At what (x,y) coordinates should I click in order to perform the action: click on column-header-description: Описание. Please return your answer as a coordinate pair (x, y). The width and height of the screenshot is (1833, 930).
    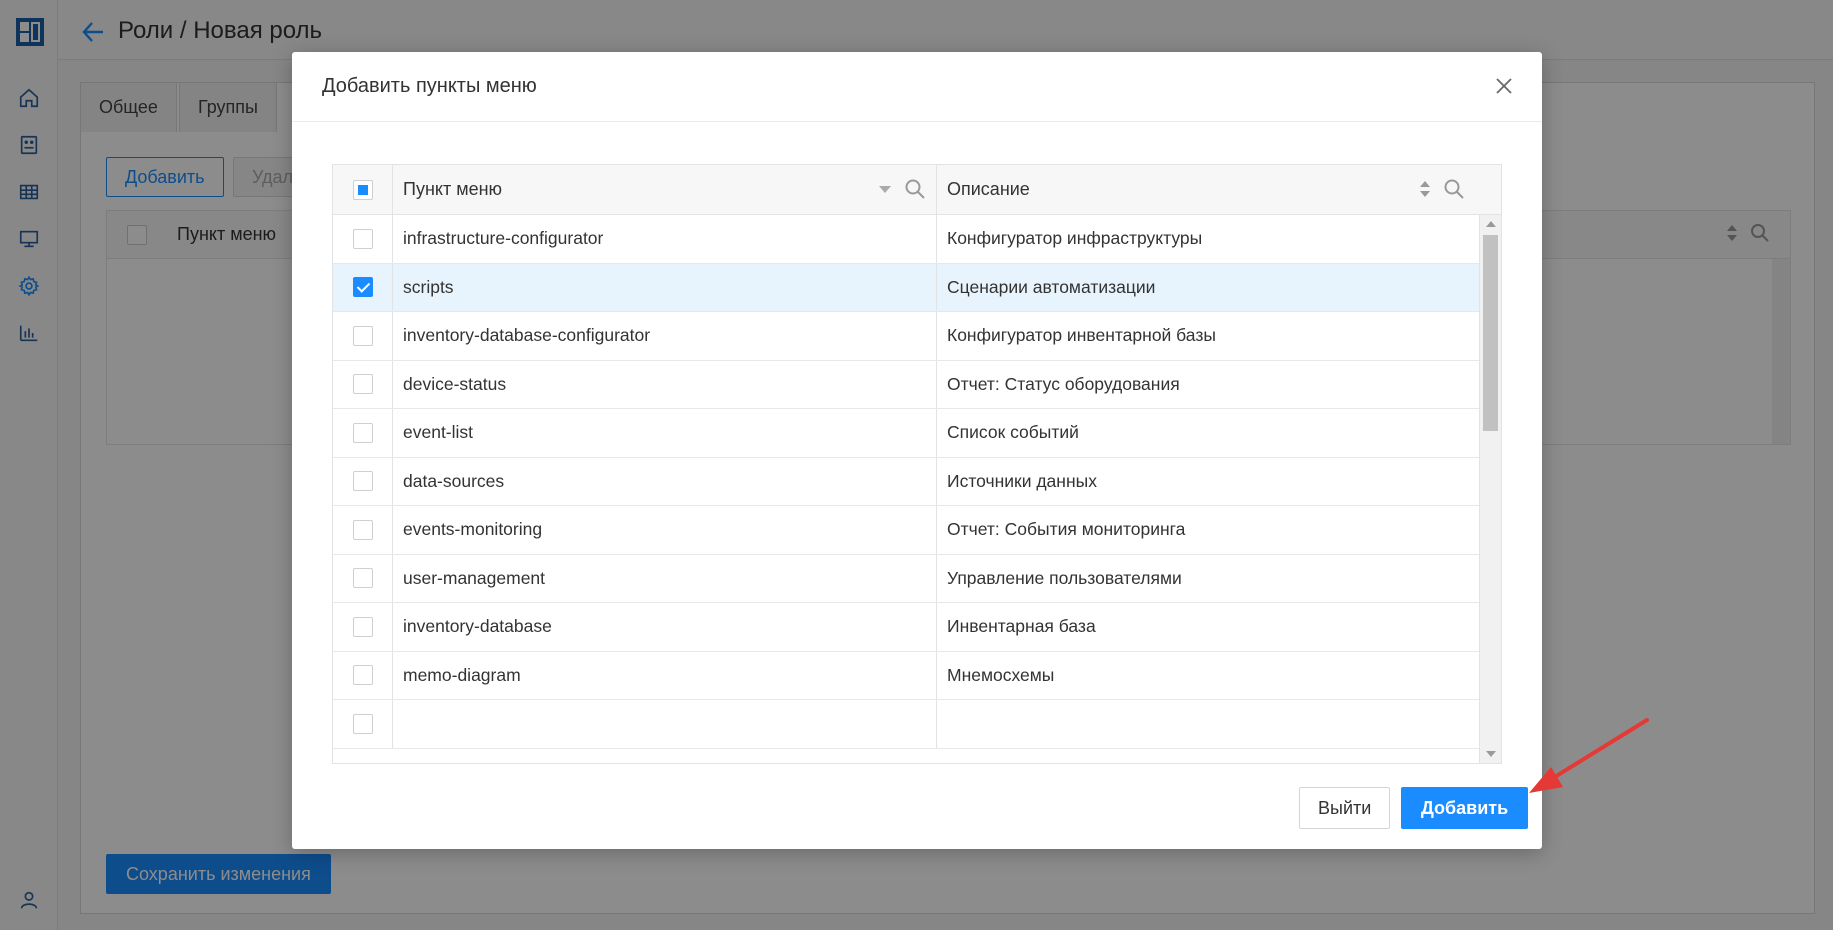
    Looking at the image, I should click on (1219, 189).